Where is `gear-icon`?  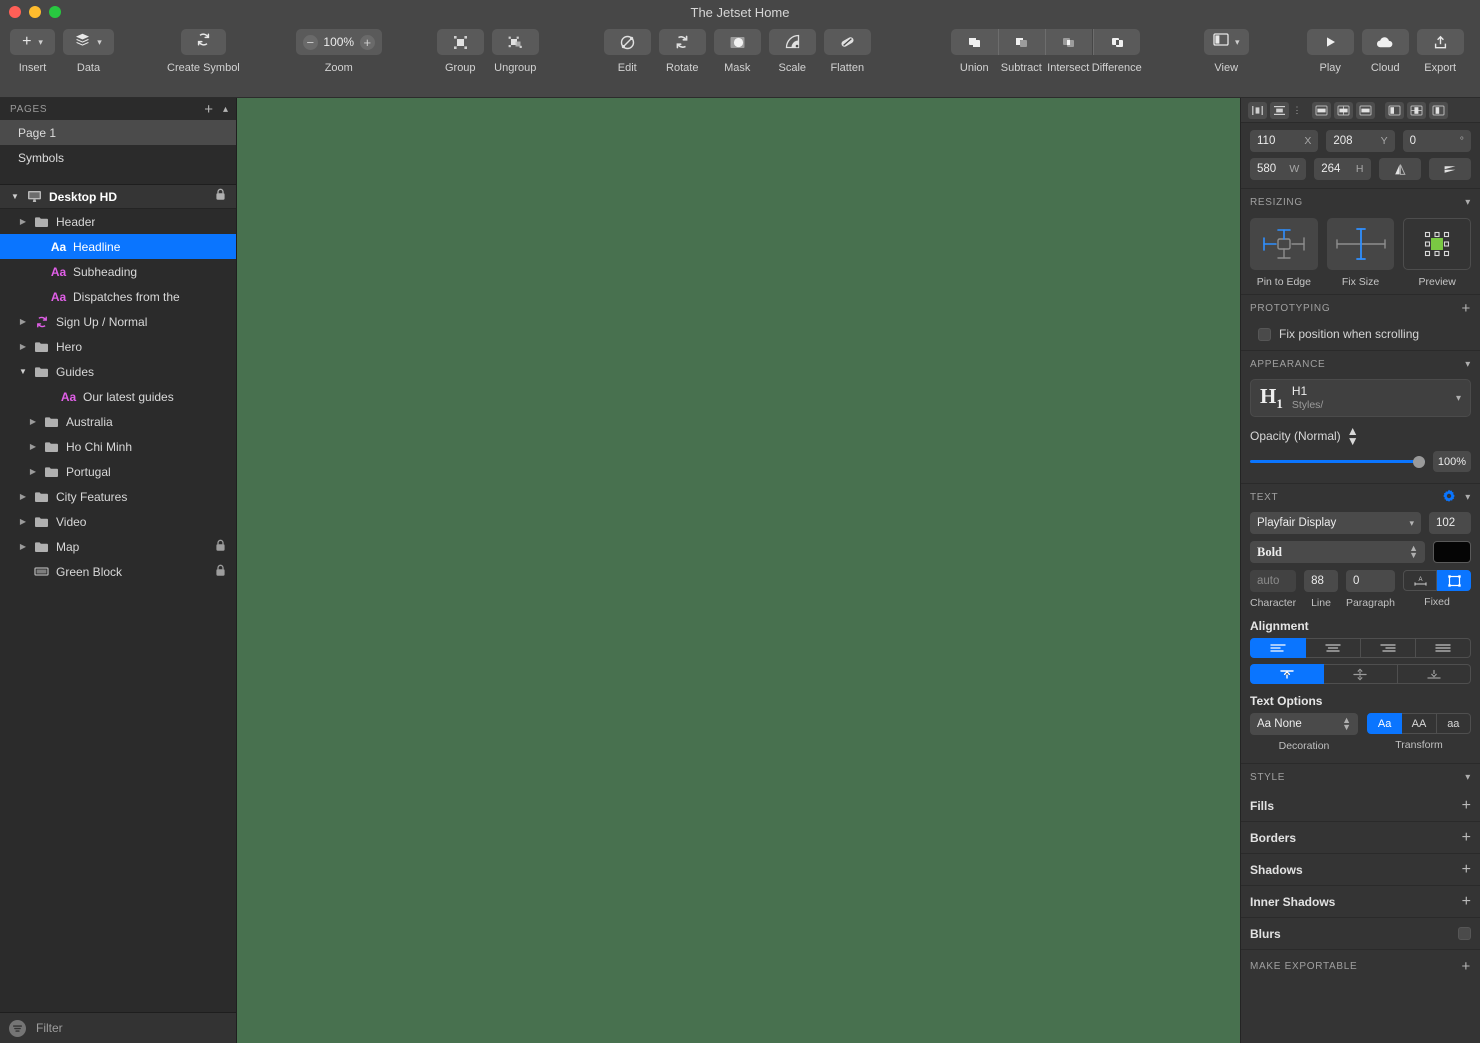
gear-icon is located at coordinates (1449, 497).